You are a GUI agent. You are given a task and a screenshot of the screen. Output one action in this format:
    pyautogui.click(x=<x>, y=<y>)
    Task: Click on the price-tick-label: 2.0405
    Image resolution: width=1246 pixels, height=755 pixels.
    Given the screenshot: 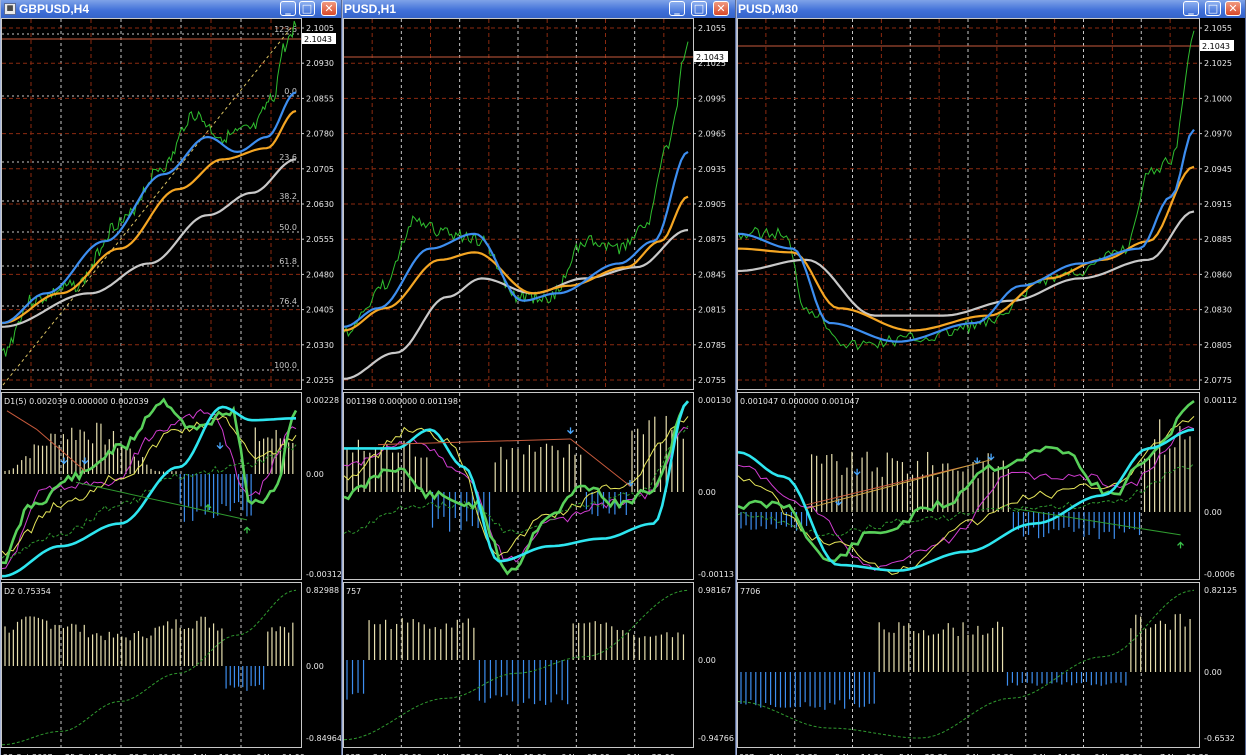 What is the action you would take?
    pyautogui.click(x=320, y=310)
    